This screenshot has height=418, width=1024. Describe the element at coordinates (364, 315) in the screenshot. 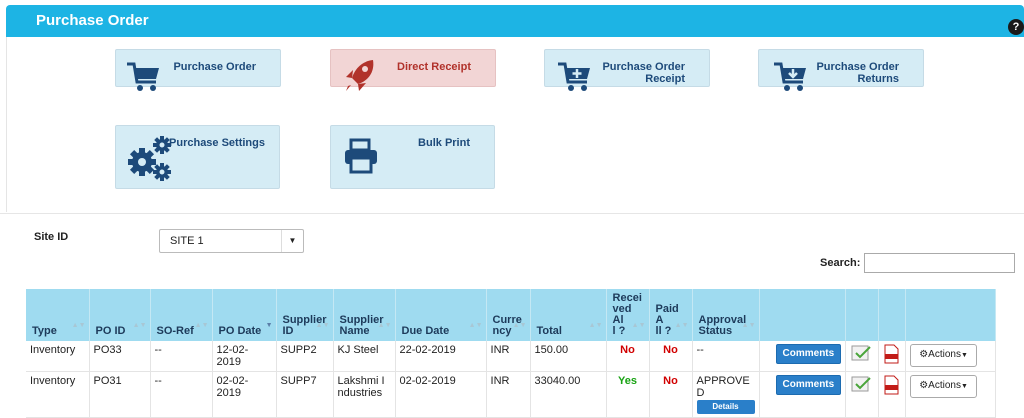

I see `column-header-supplier-name: Supplier Name ▲▼` at that location.